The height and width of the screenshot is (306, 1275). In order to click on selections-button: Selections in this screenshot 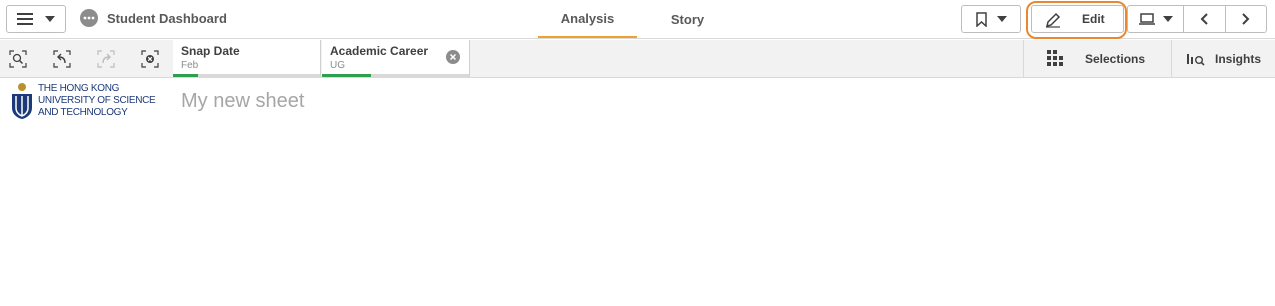, I will do `click(1097, 58)`.